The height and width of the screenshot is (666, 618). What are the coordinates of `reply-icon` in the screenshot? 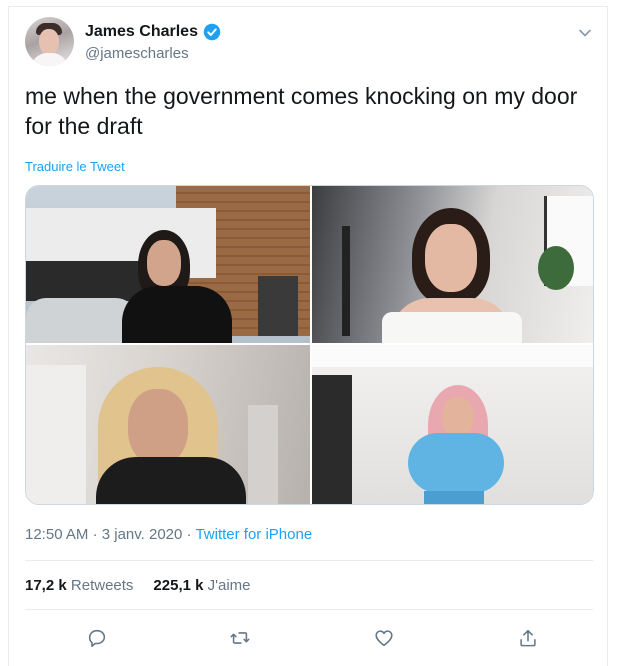 It's located at (97, 638).